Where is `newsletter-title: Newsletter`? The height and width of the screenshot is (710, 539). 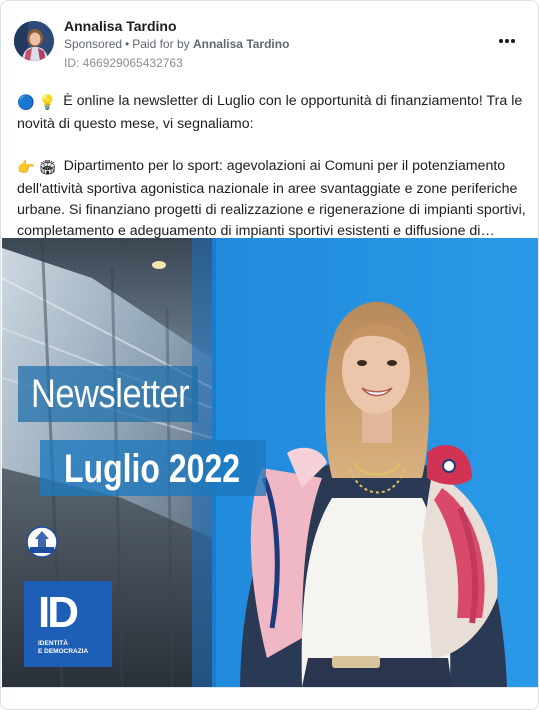 newsletter-title: Newsletter is located at coordinates (110, 394).